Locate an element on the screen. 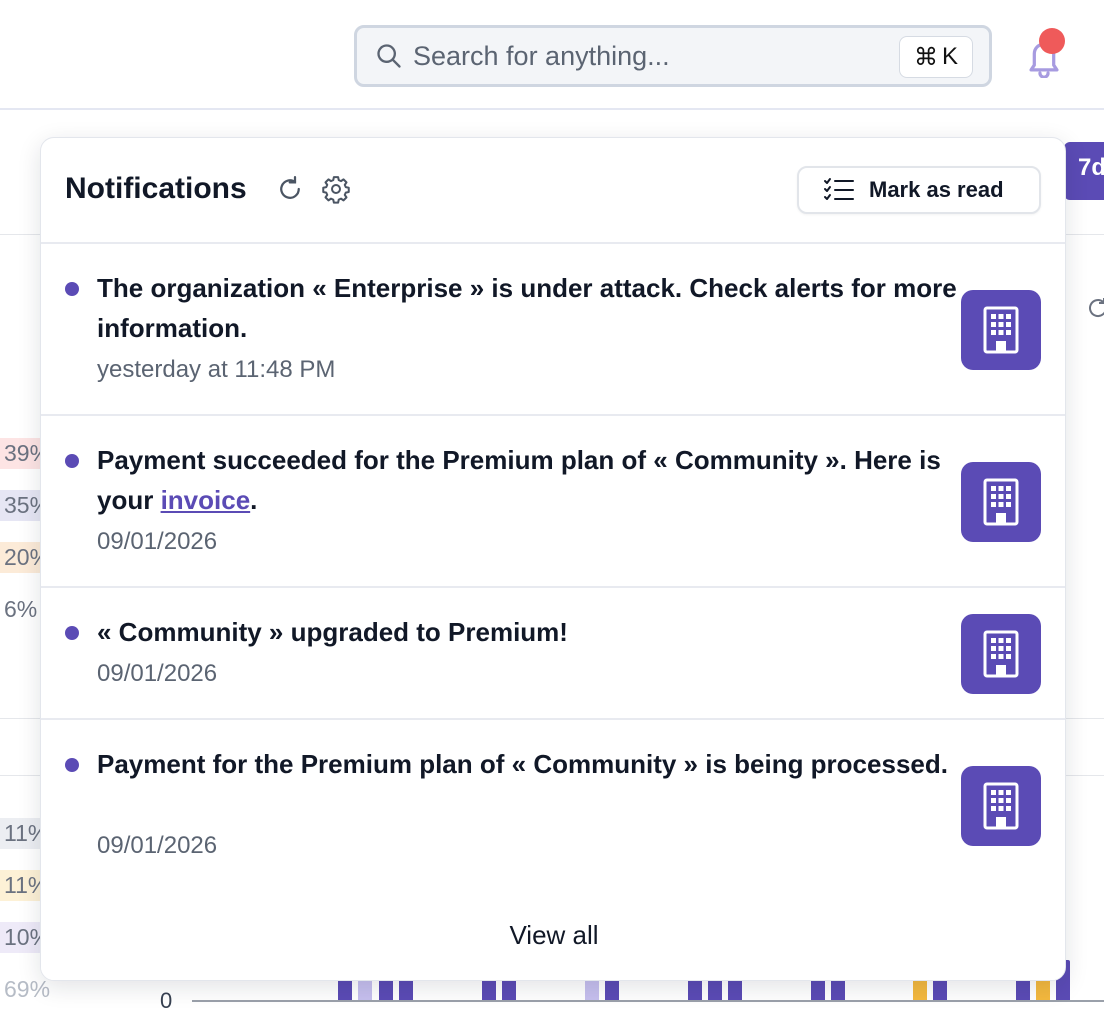  gear-icon is located at coordinates (336, 189).